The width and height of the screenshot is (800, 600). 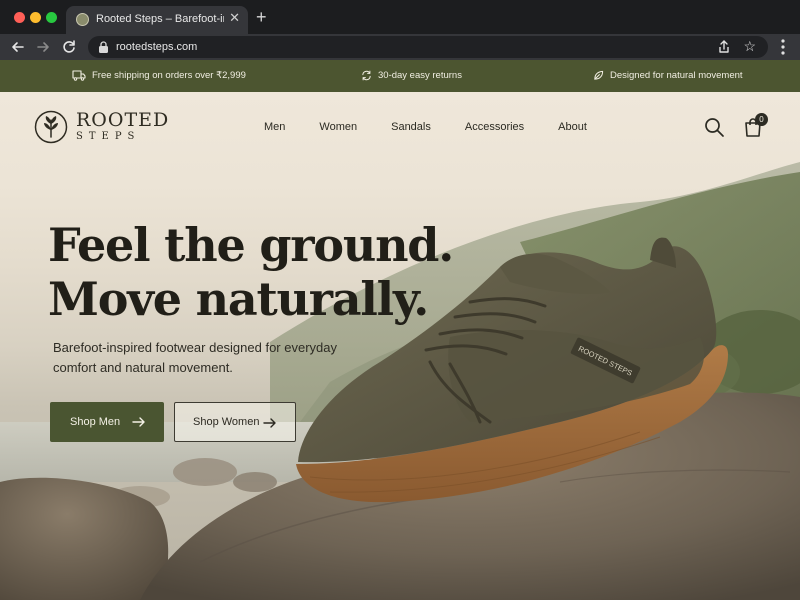 What do you see at coordinates (366, 75) in the screenshot?
I see `returns-icon` at bounding box center [366, 75].